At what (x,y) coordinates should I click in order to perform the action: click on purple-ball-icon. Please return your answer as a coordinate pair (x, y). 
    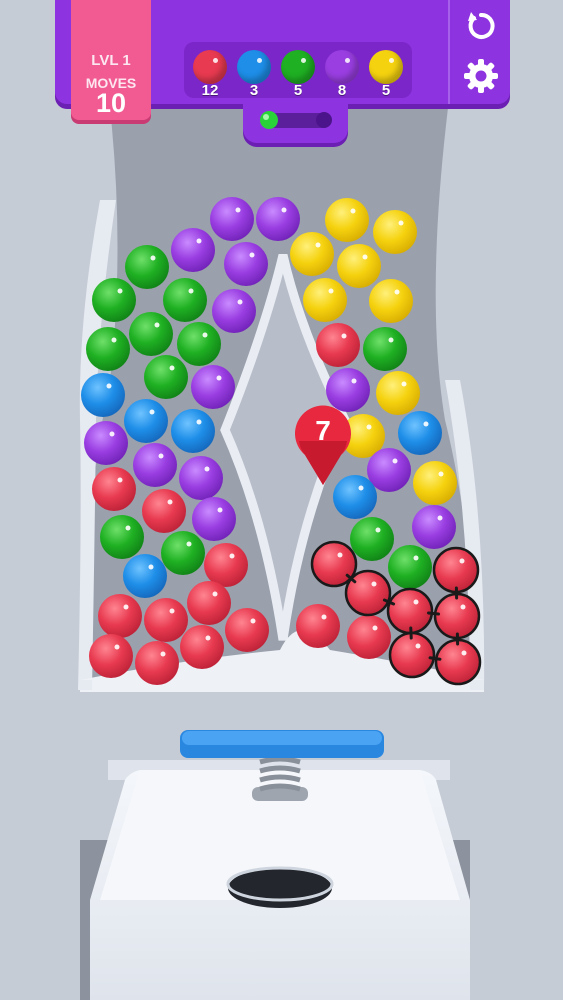
    Looking at the image, I should click on (342, 67).